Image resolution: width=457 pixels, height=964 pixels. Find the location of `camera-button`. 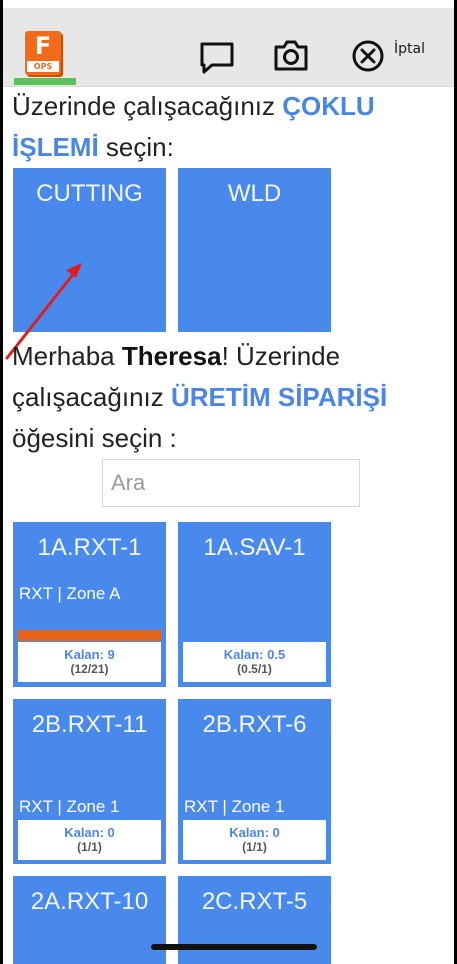

camera-button is located at coordinates (291, 55).